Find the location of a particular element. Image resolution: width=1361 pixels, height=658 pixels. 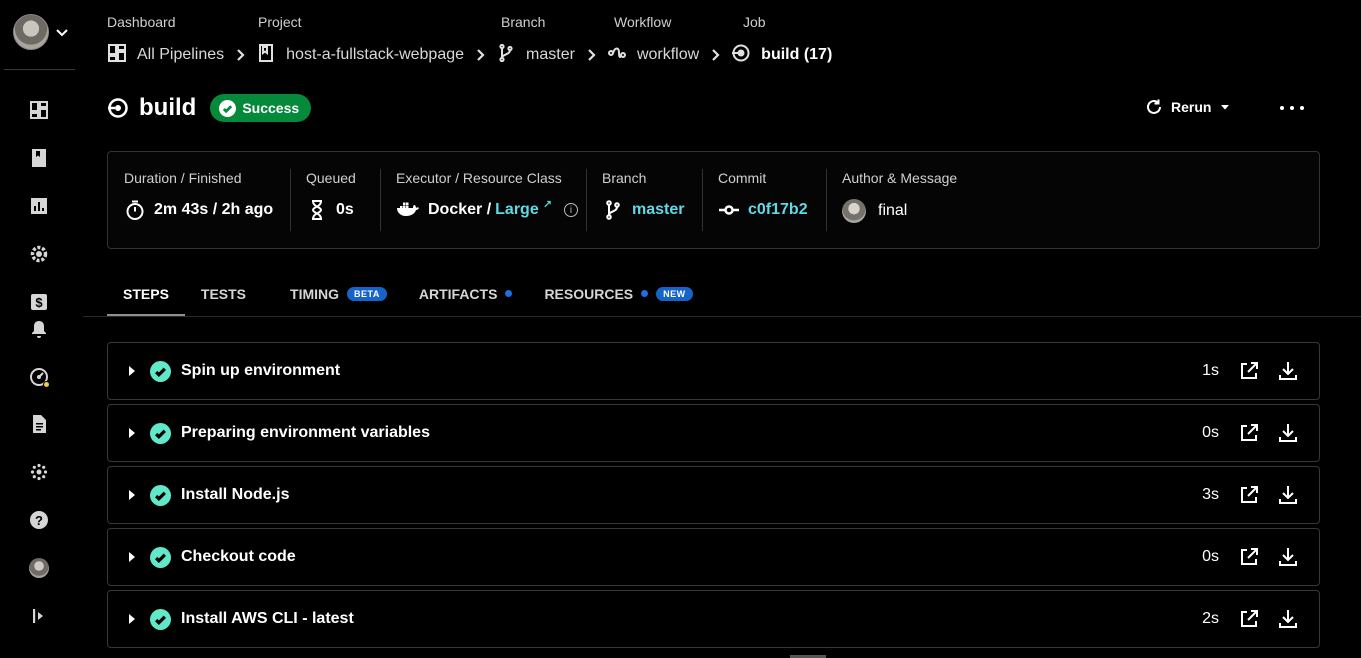

executor-value: Docker / Large ↗ i is located at coordinates (487, 210).